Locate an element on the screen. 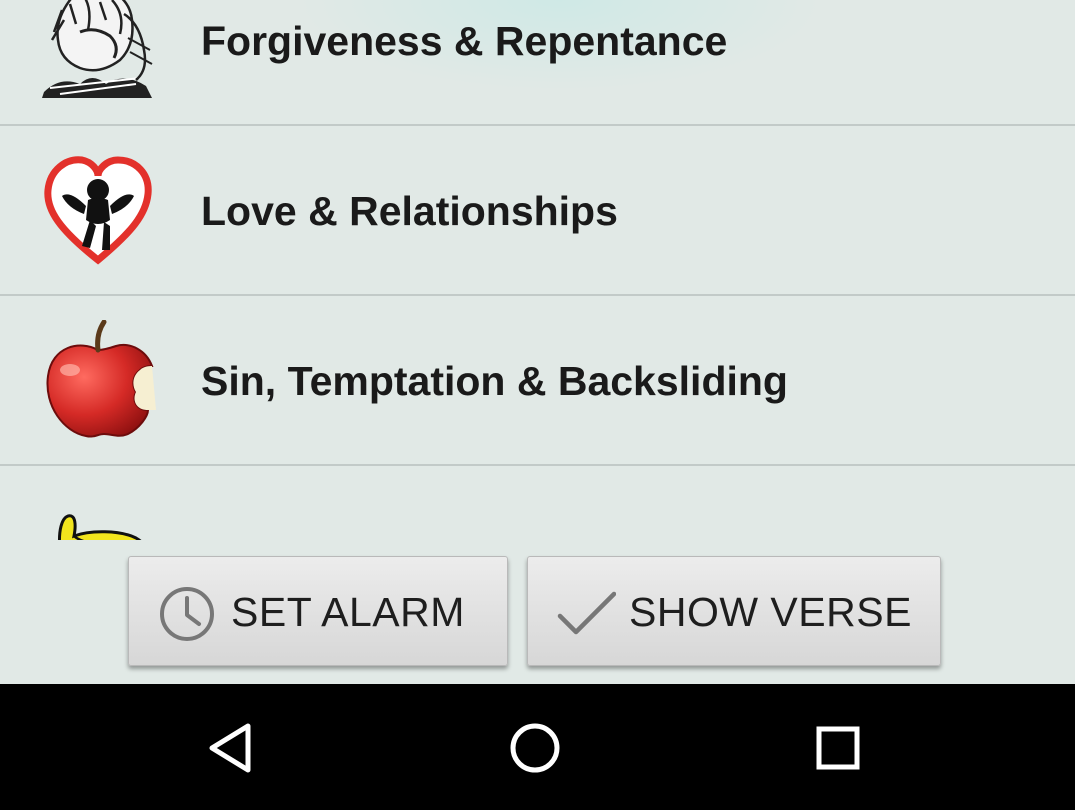 The width and height of the screenshot is (1075, 810). show-verse-button: SHOW VERSE is located at coordinates (734, 611).